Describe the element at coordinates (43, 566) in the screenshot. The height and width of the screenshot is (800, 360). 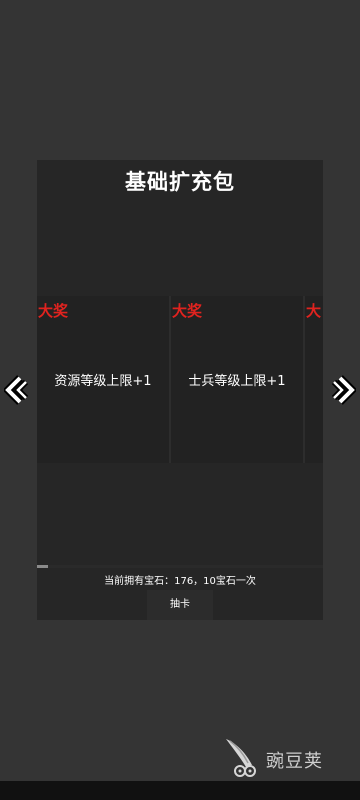
I see `scroll-indicator-fill` at that location.